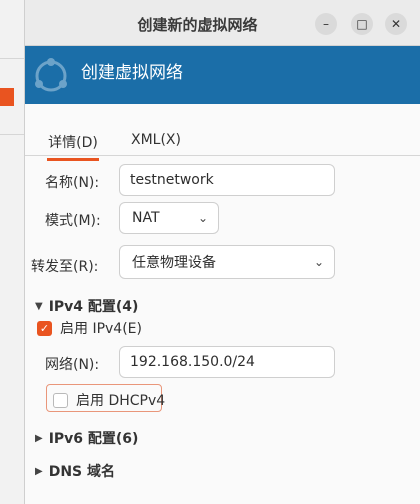  What do you see at coordinates (12, 252) in the screenshot?
I see `background-window` at bounding box center [12, 252].